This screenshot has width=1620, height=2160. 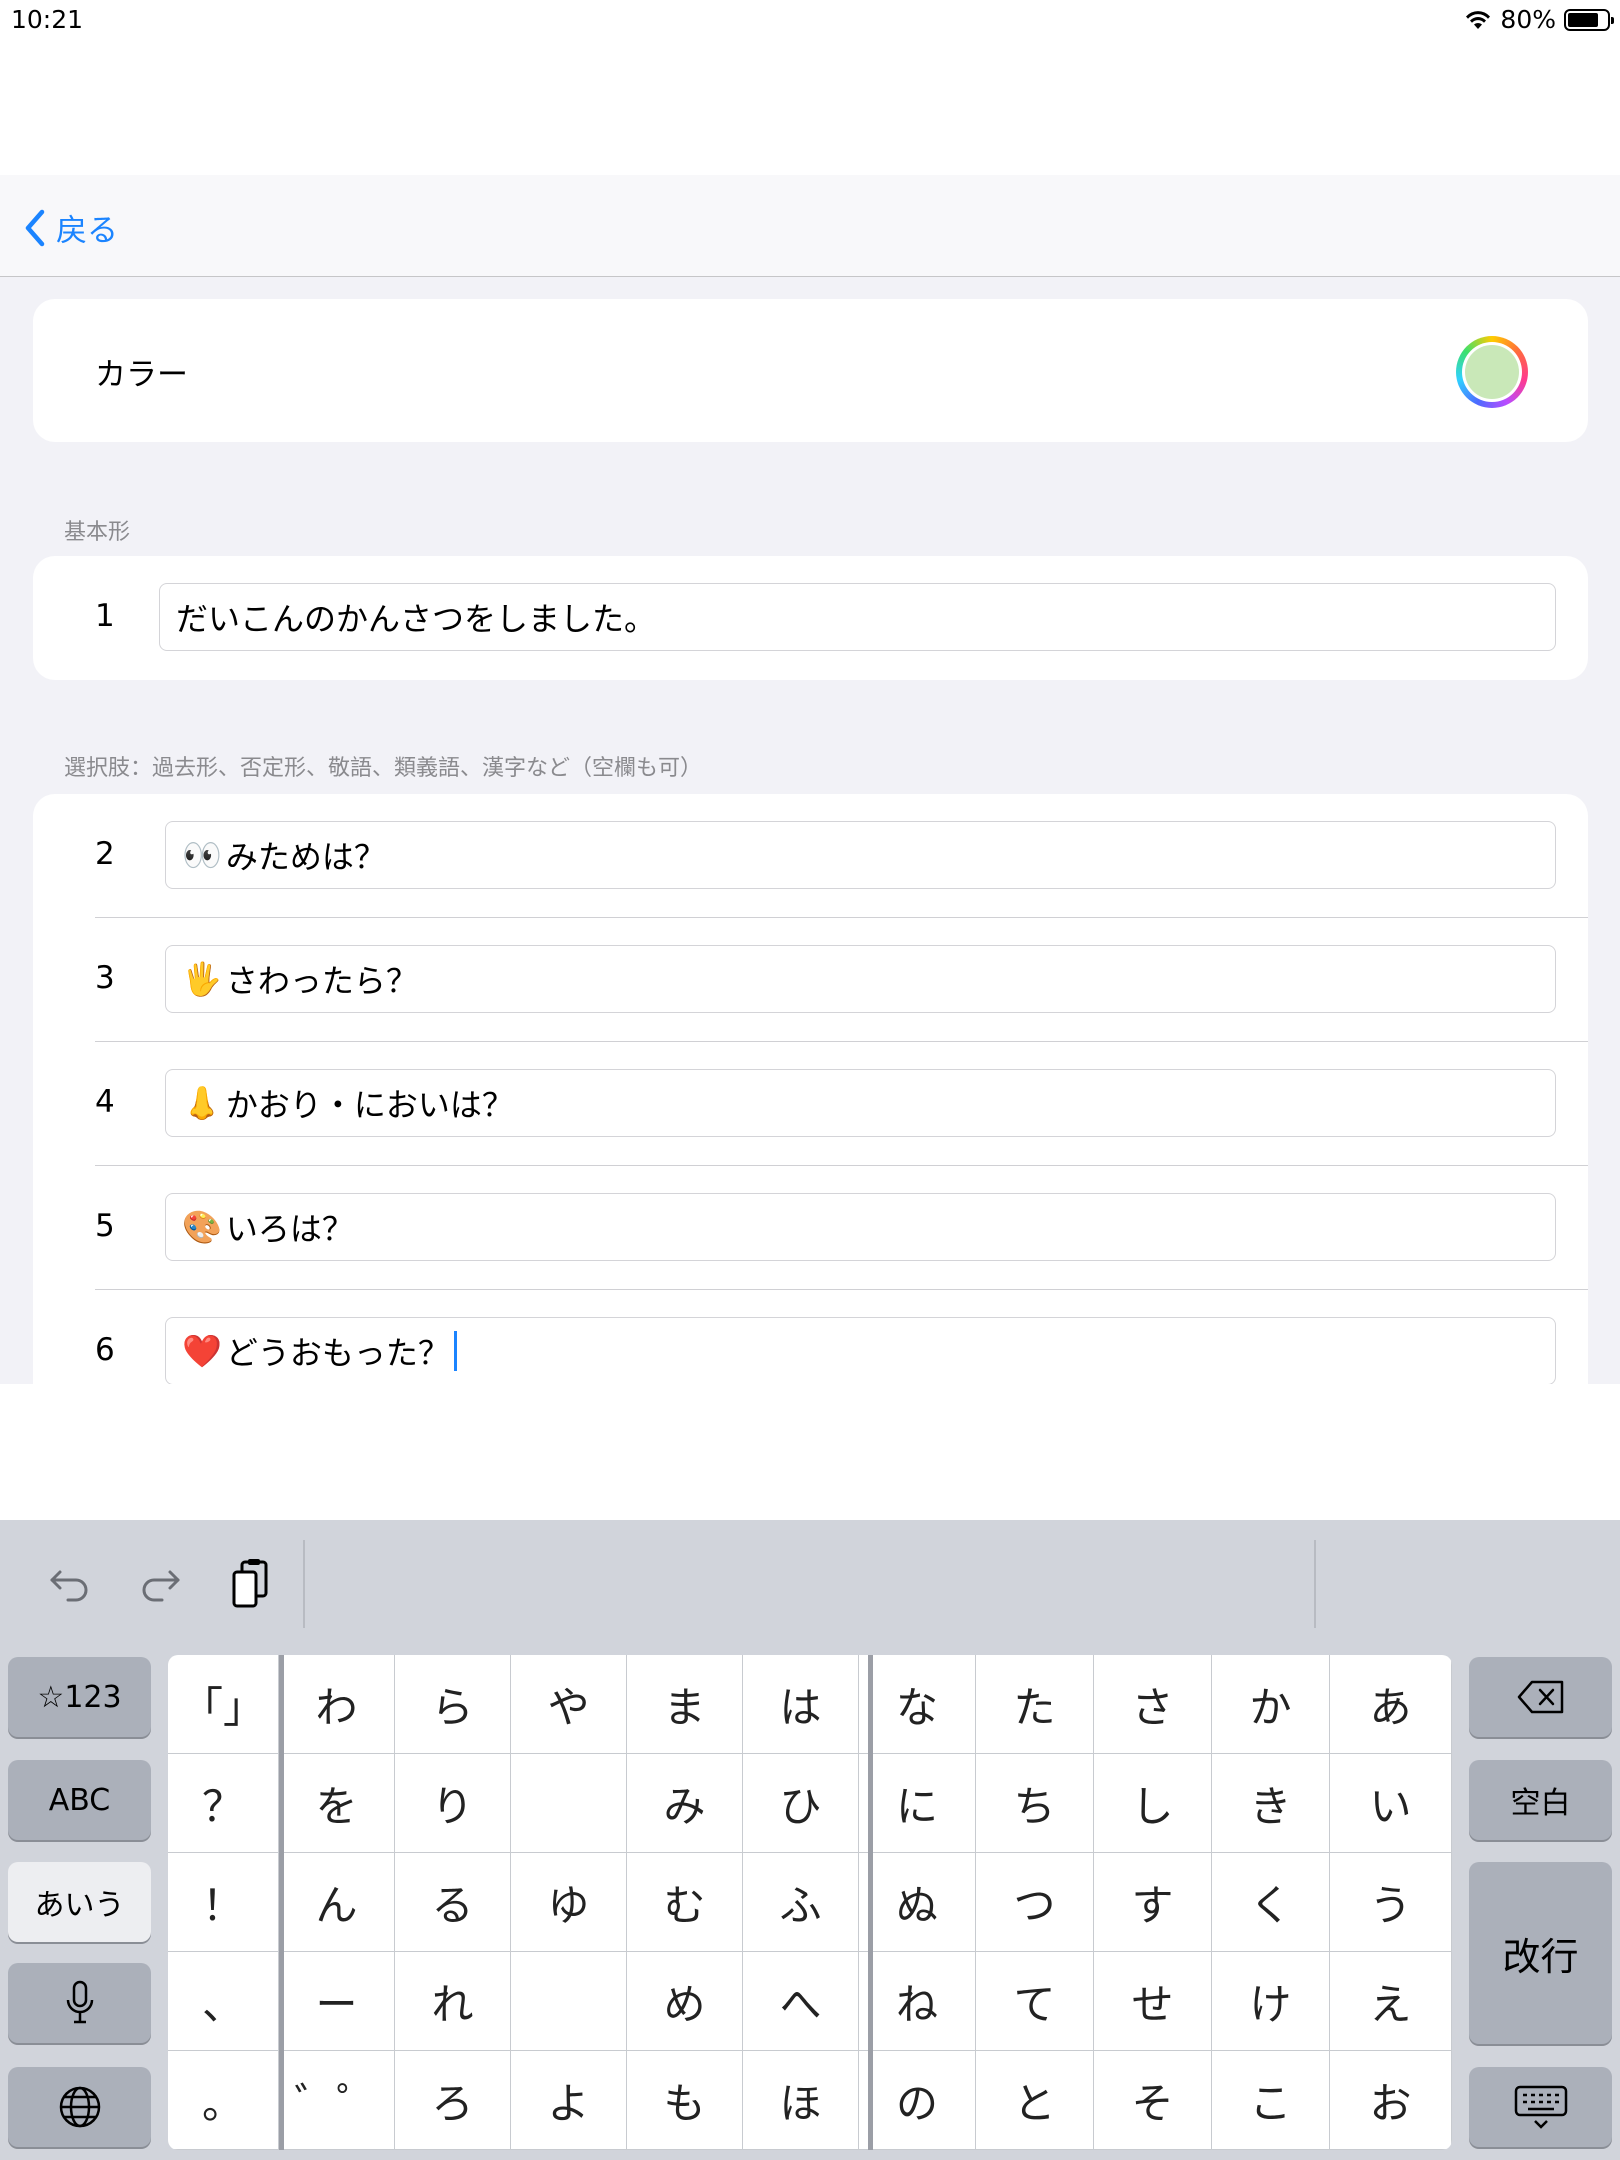 I want to click on kana-key: ゆ, so click(x=569, y=1902).